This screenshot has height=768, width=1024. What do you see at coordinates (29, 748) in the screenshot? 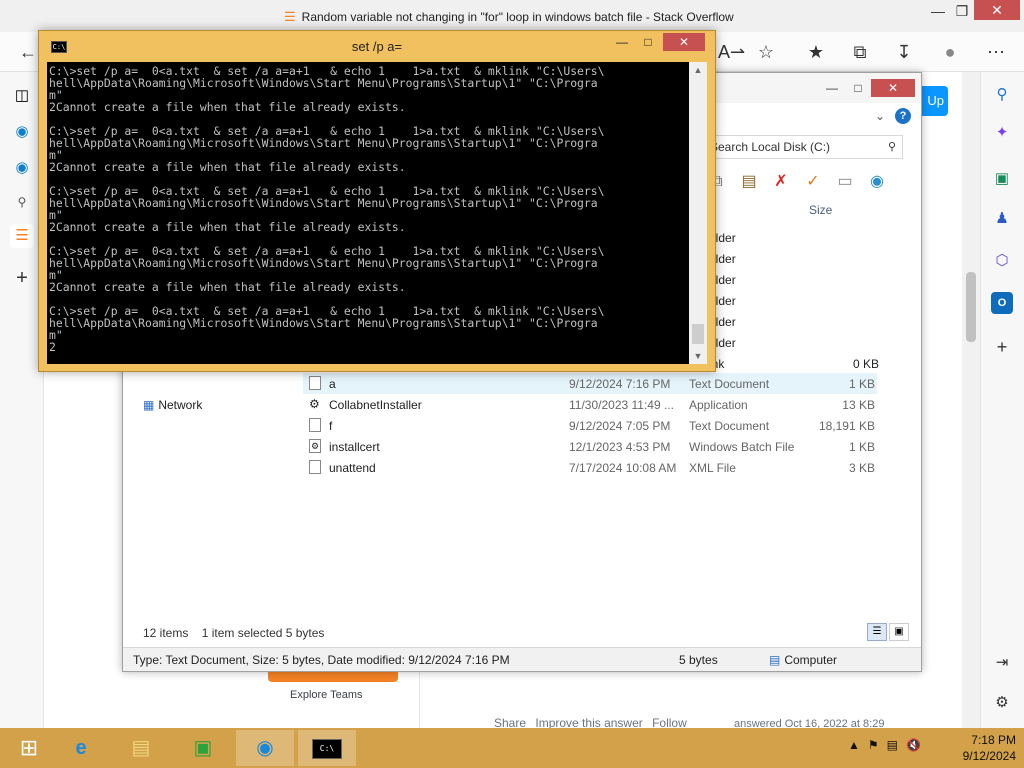
I see `start-windows-icon: ⊞` at bounding box center [29, 748].